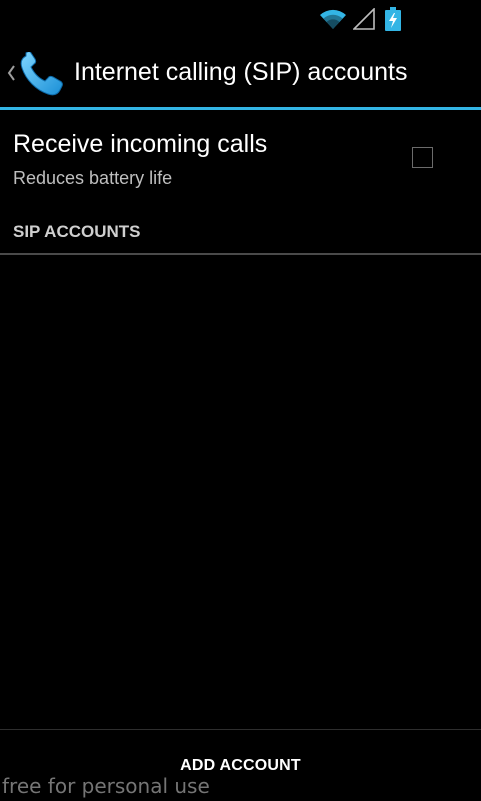 This screenshot has height=801, width=481. Describe the element at coordinates (364, 19) in the screenshot. I see `signal-icon` at that location.